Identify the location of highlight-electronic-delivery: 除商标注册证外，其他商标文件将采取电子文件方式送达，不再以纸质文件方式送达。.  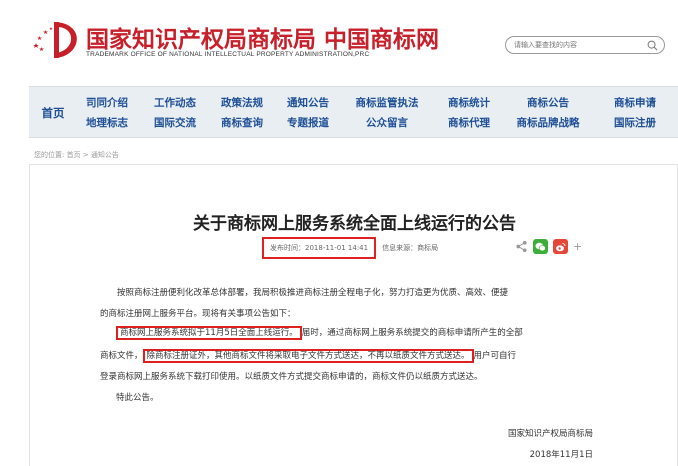
(308, 356).